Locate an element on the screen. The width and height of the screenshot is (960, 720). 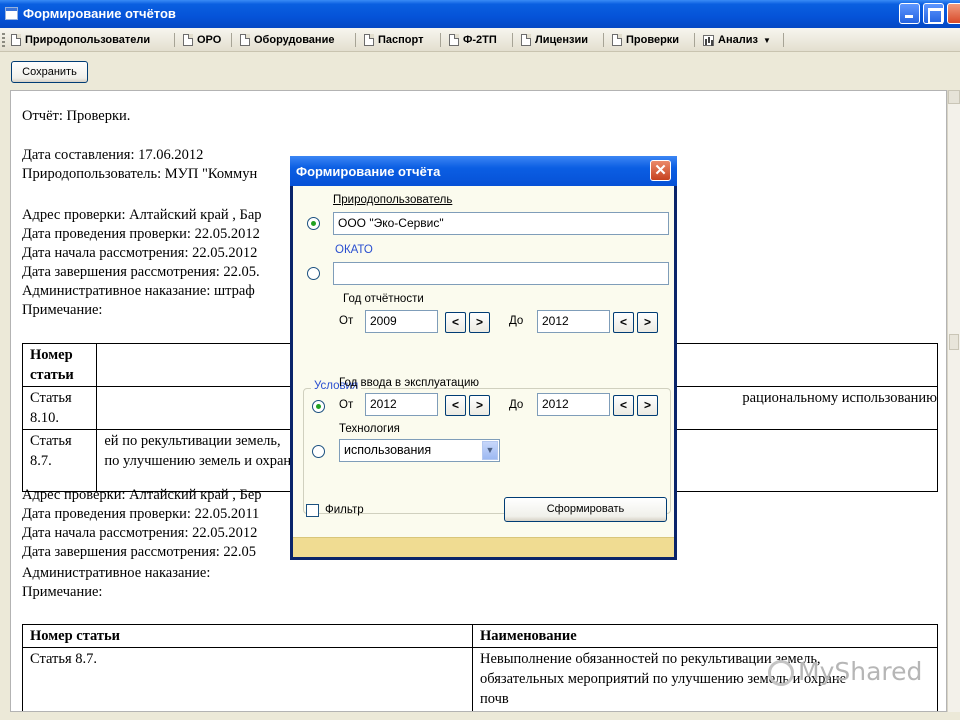
toolbar-label: Паспорт is located at coordinates (401, 40).